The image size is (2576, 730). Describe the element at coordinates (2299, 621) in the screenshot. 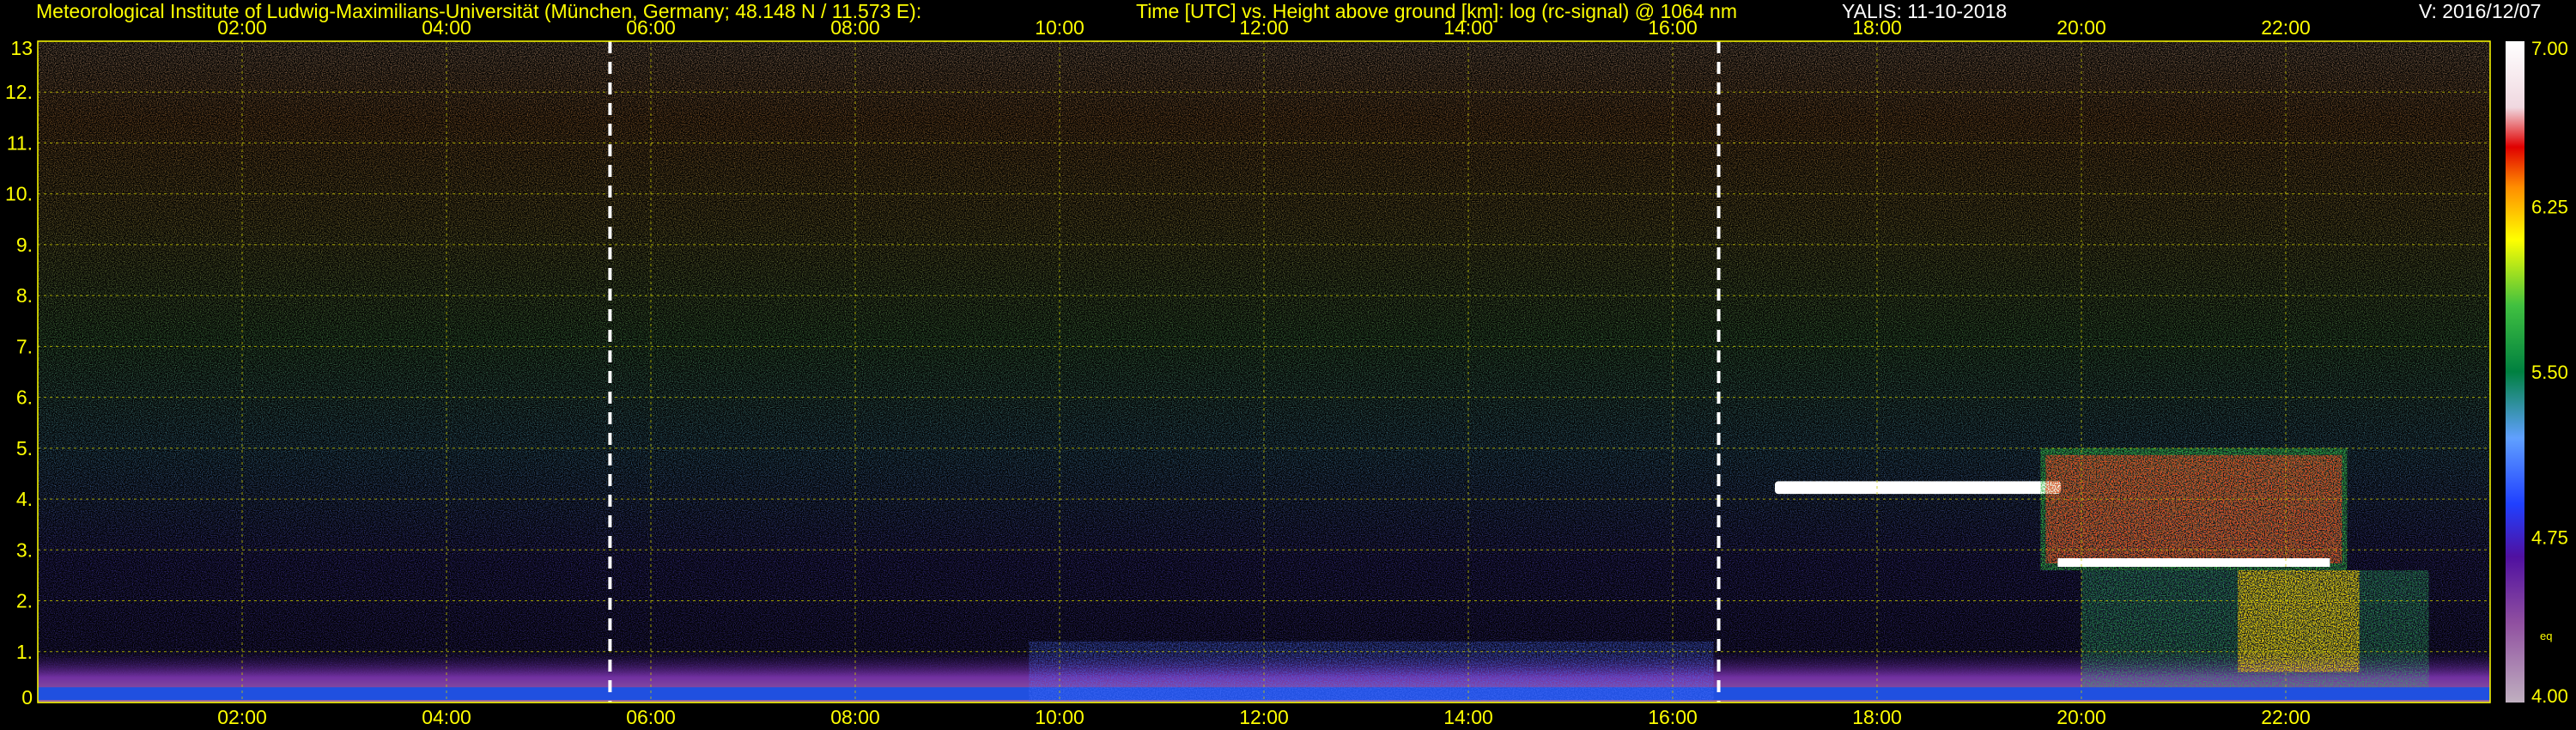

I see `feature-precipitation-fall-streaks` at that location.